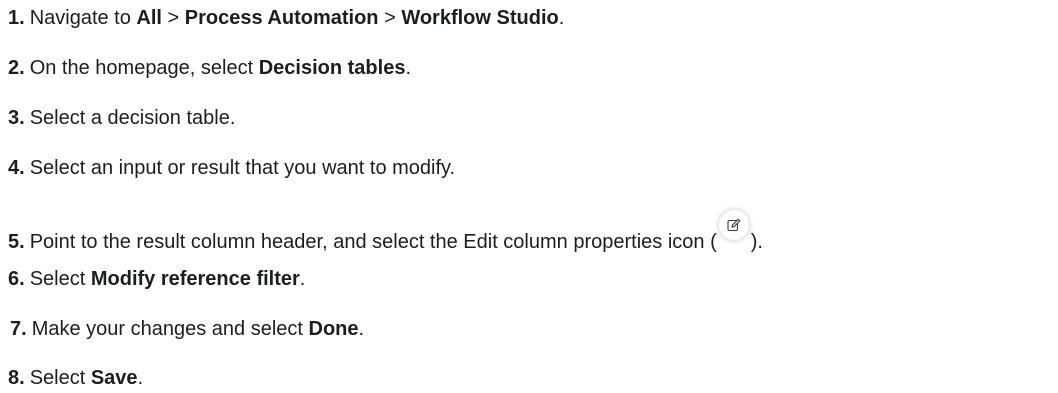  I want to click on pencil-edit-icon, so click(733, 225).